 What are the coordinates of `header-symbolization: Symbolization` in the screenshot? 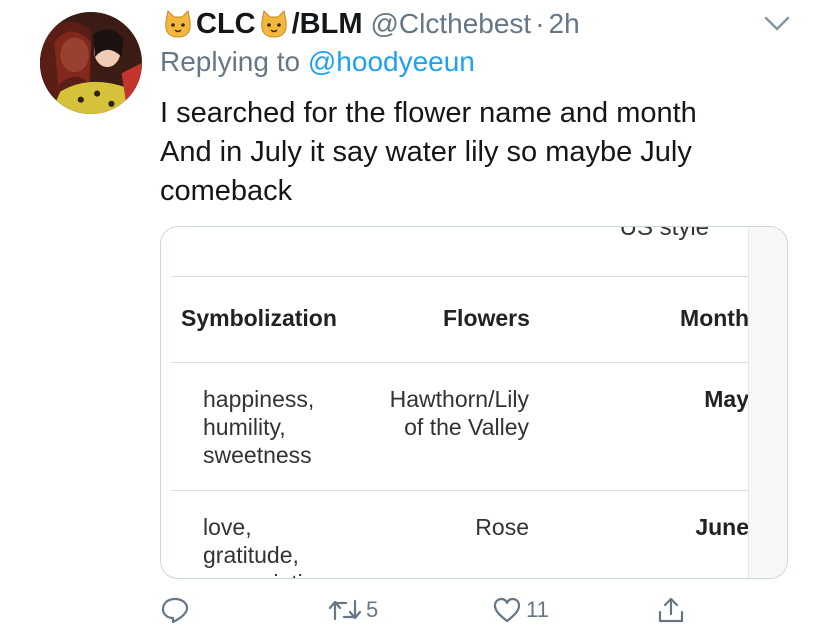 It's located at (259, 318).